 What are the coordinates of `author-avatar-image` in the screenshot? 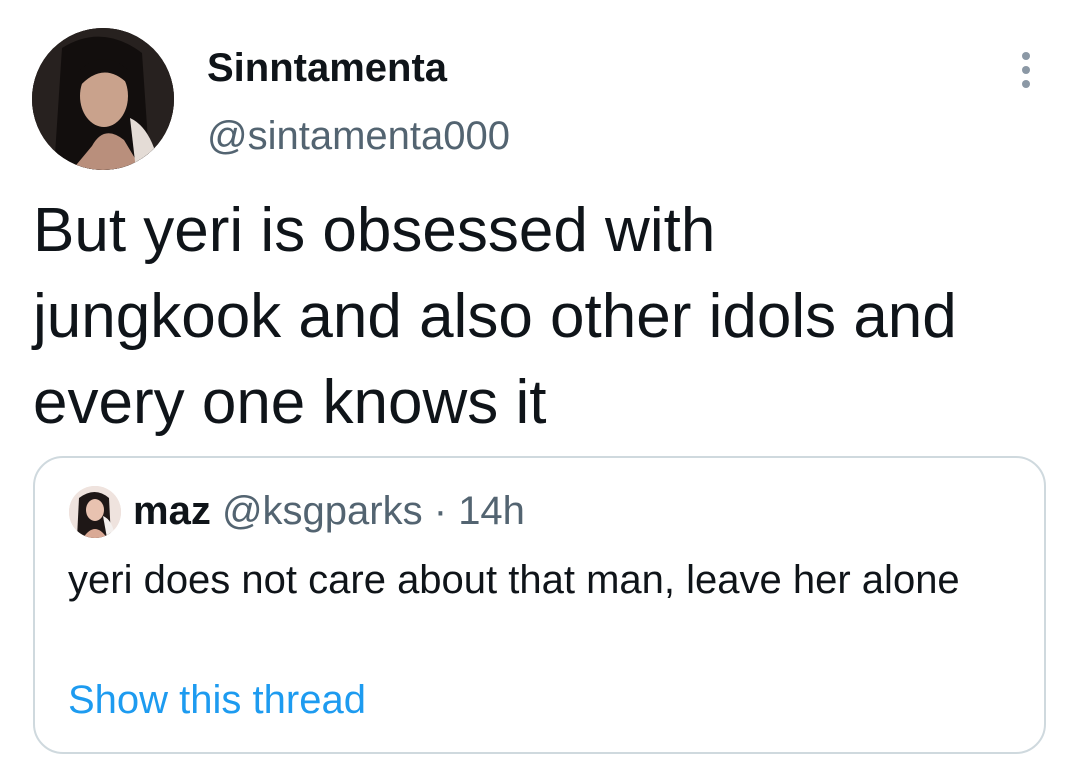 It's located at (103, 99).